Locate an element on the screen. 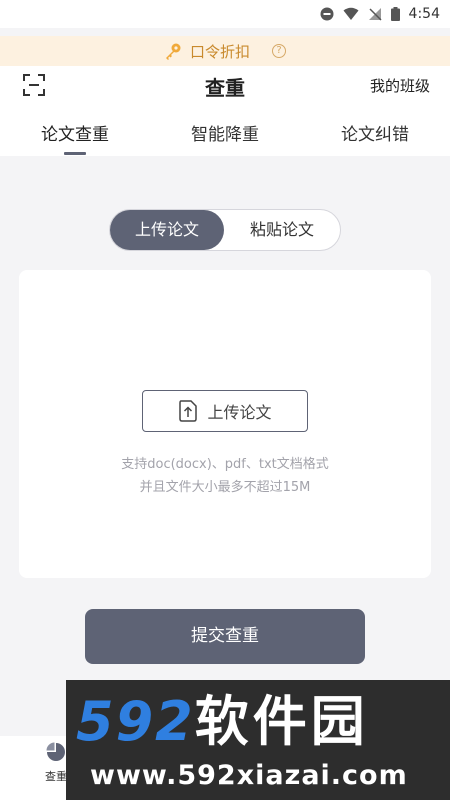  promo-banner: 口令折扣 ? is located at coordinates (225, 51).